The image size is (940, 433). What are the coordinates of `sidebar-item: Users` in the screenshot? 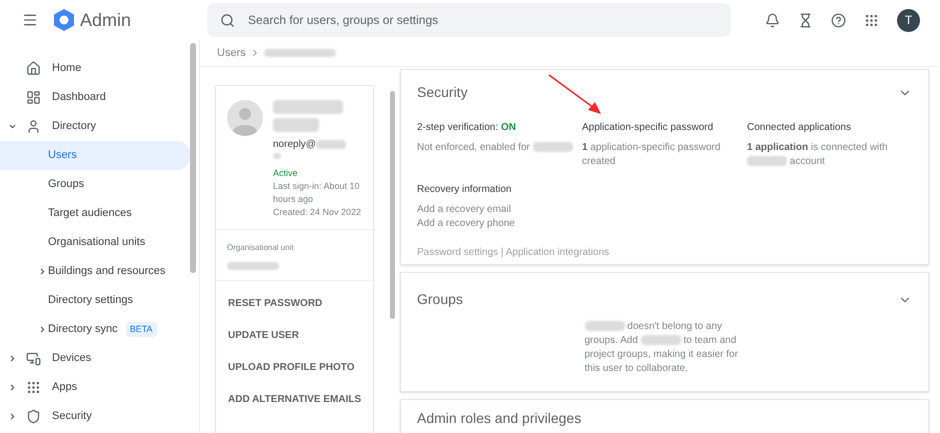 It's located at (95, 155).